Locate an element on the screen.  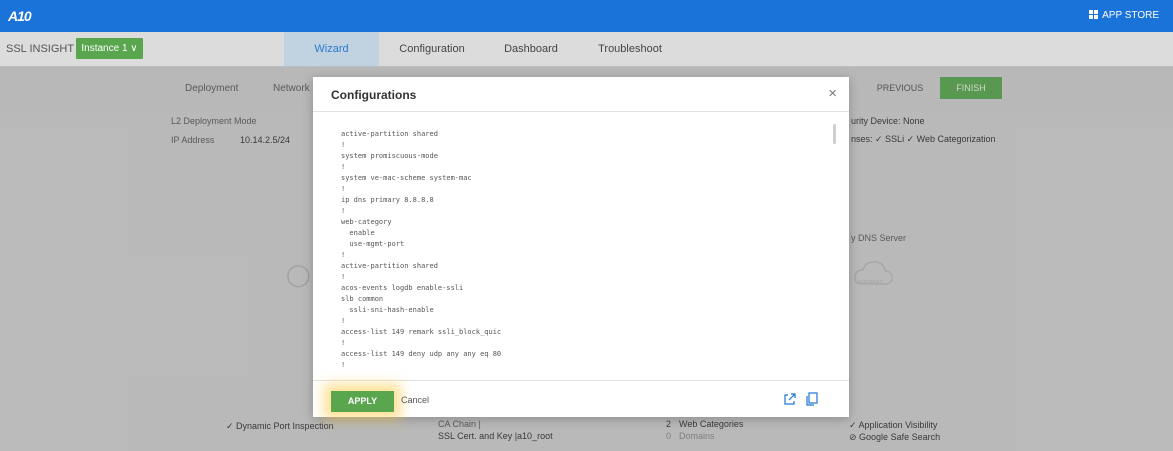
config-line: system promiscuous-mode is located at coordinates (389, 156).